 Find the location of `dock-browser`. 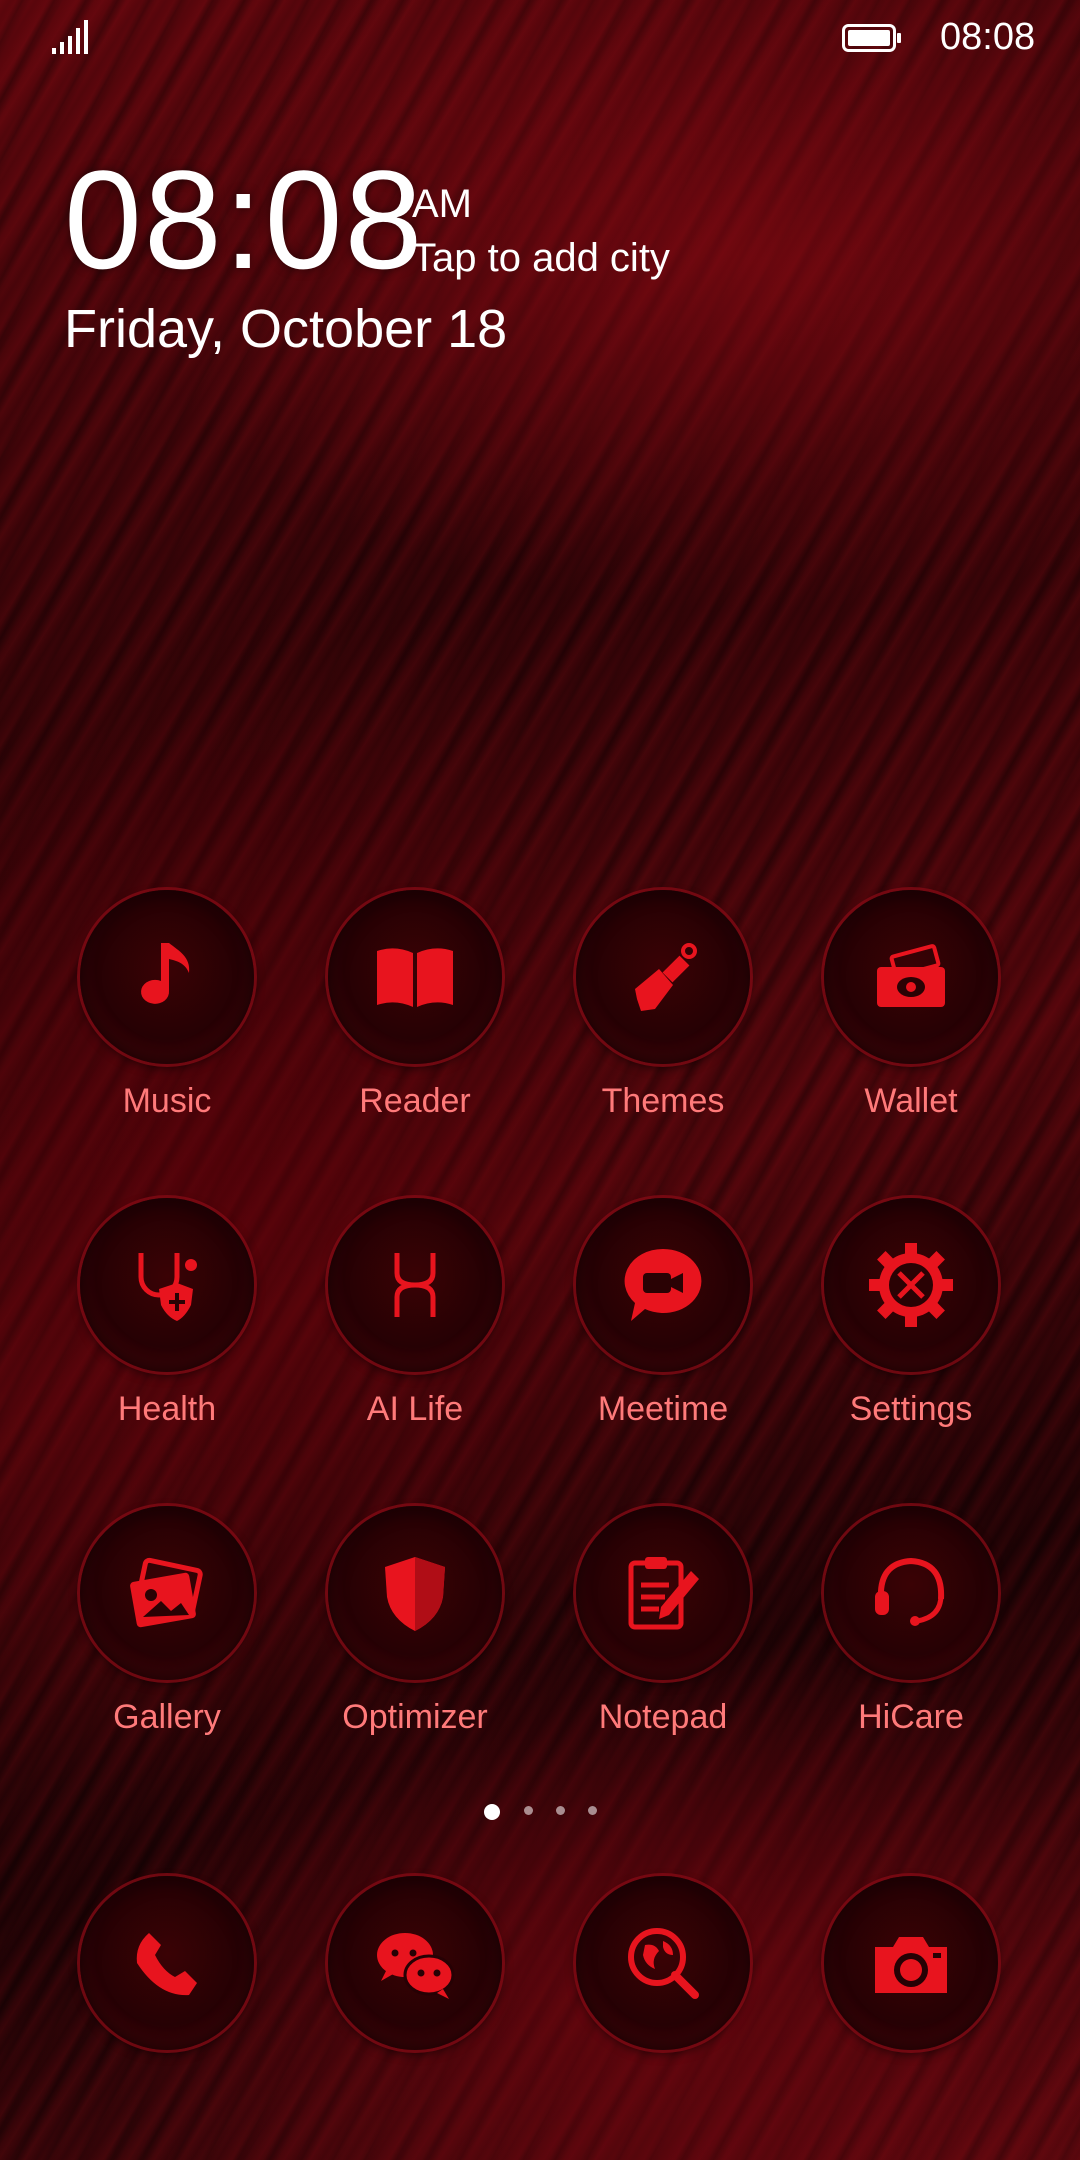

dock-browser is located at coordinates (663, 1963).